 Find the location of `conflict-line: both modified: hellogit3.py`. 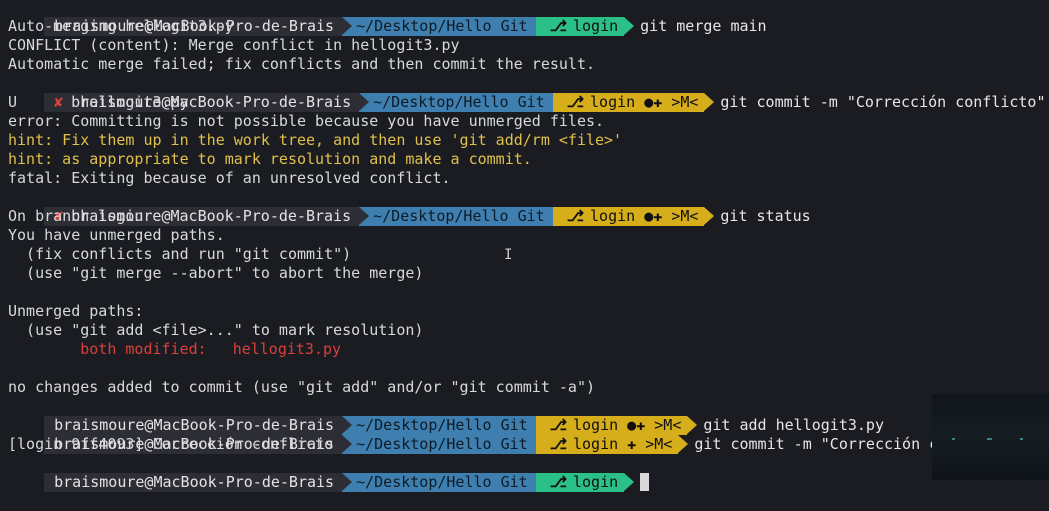

conflict-line: both modified: hellogit3.py is located at coordinates (174, 349).